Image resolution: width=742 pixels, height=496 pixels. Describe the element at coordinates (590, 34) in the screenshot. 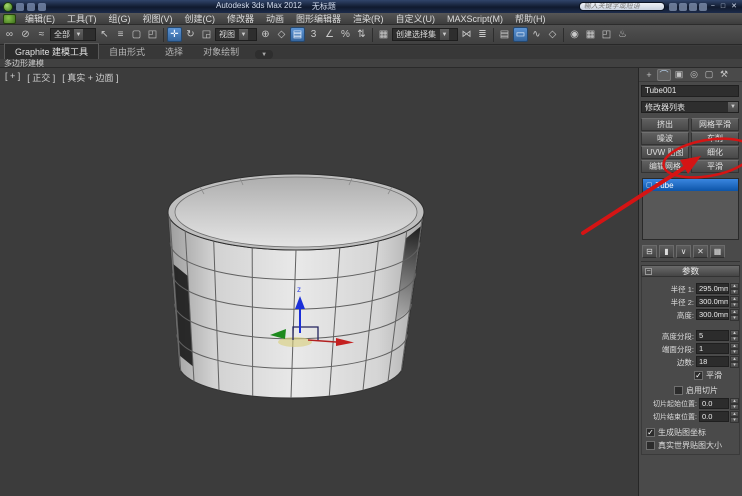

I see `render-setup-icon: ▦` at that location.